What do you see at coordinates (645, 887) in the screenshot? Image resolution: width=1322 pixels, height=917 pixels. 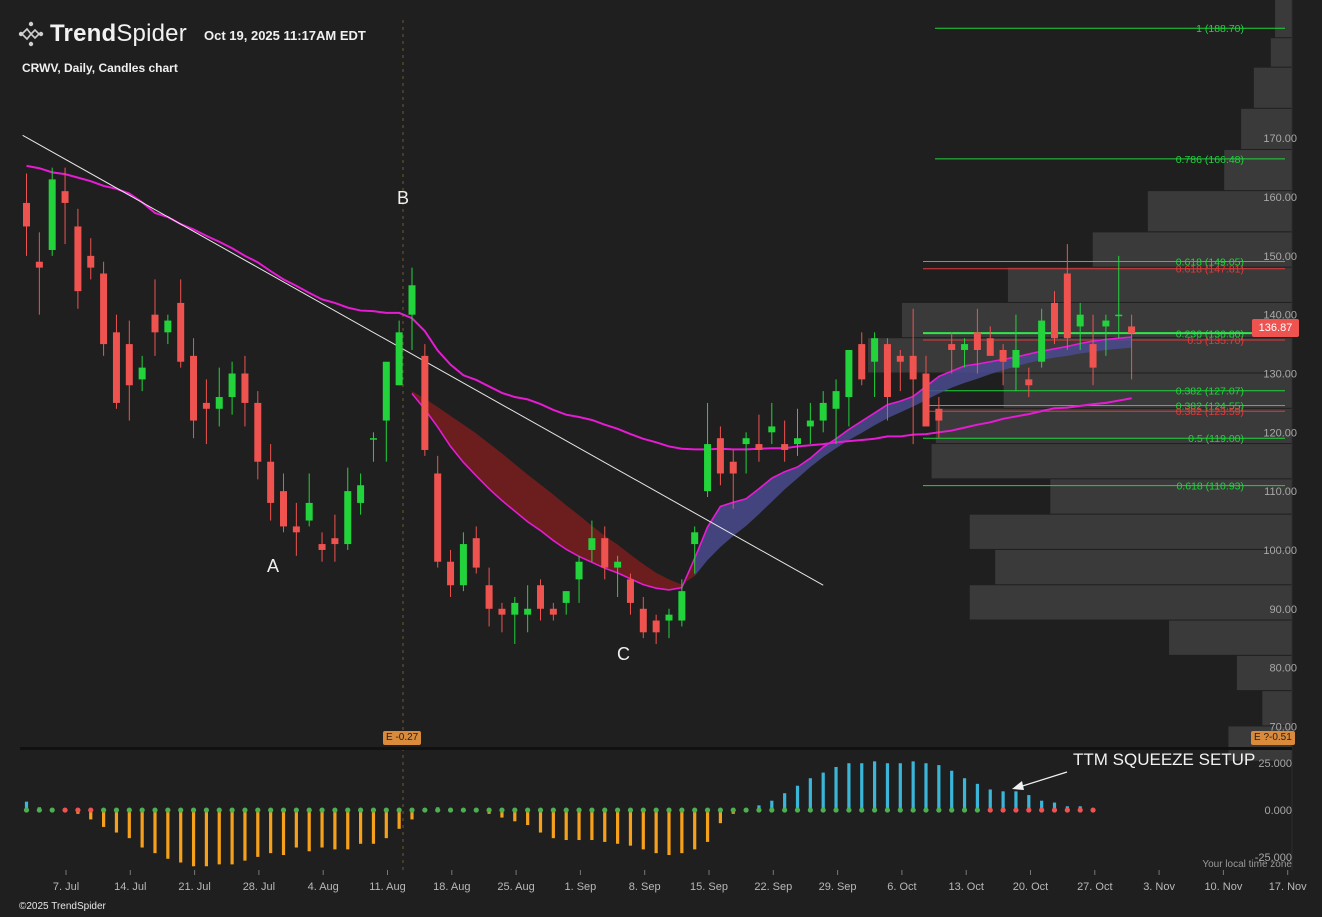 I see `time-tick-label: 8. Sep` at bounding box center [645, 887].